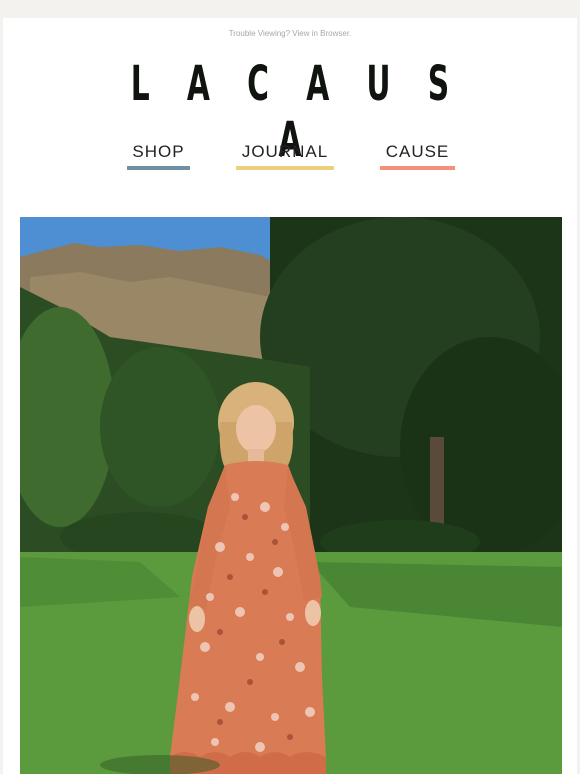 The width and height of the screenshot is (580, 774). What do you see at coordinates (158, 151) in the screenshot?
I see `nav-shop-label: SHOP` at bounding box center [158, 151].